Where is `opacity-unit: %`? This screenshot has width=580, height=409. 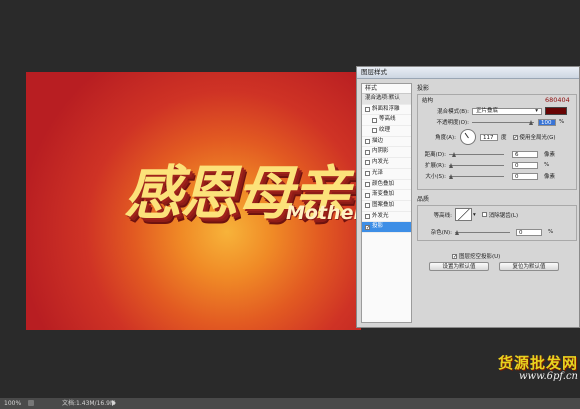
opacity-unit: % is located at coordinates (562, 122).